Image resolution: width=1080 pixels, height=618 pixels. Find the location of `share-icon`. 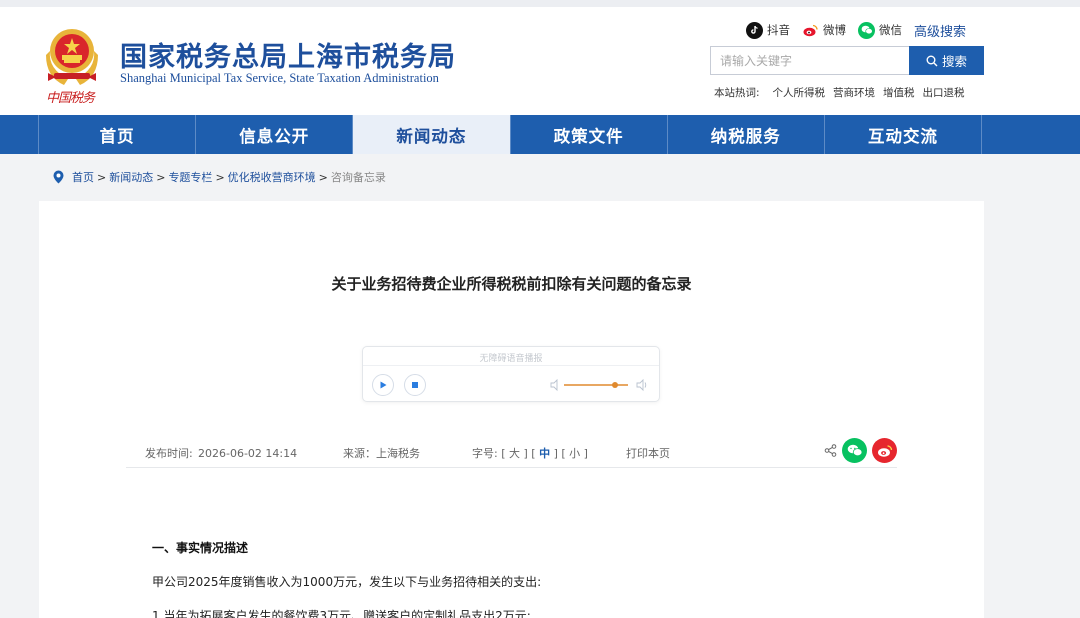

share-icon is located at coordinates (830, 450).